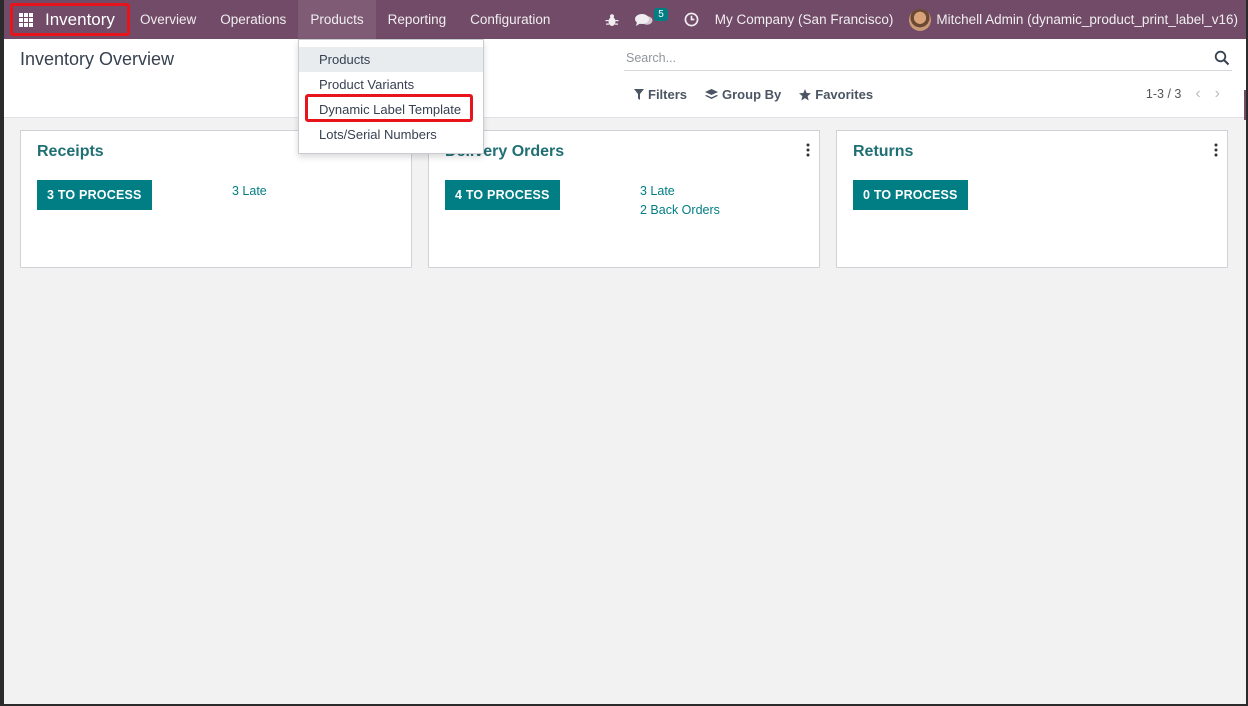 This screenshot has width=1248, height=706. I want to click on returns-card: Returns 0 TO PROCESS, so click(1032, 199).